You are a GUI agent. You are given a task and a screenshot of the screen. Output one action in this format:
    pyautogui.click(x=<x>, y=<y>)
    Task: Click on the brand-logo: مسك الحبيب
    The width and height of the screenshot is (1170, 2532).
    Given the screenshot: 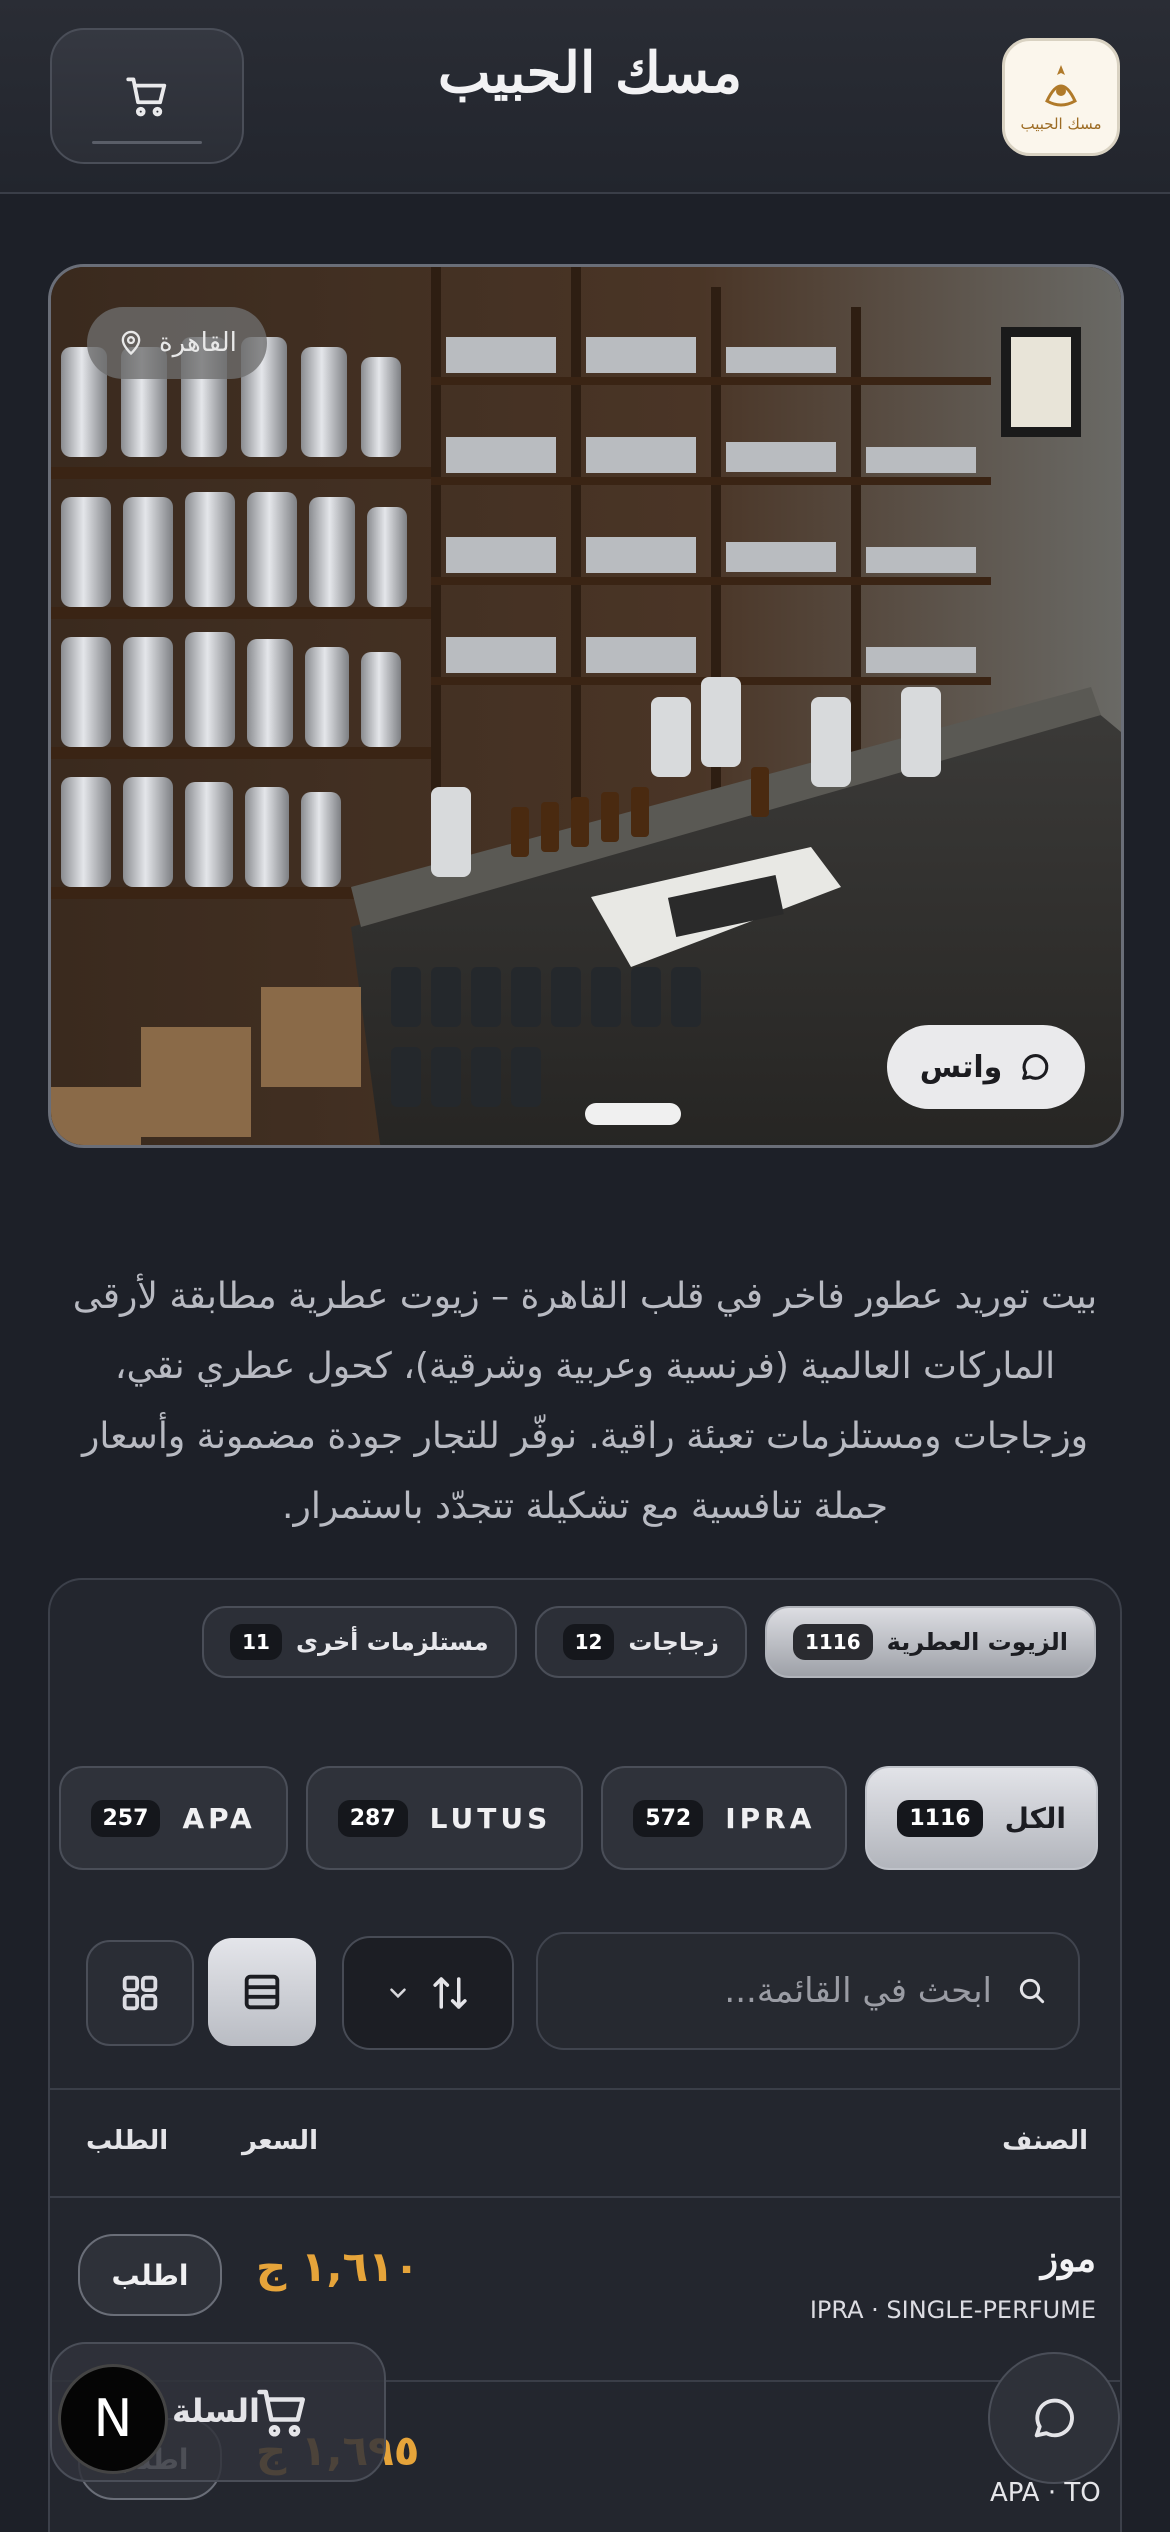 What is the action you would take?
    pyautogui.click(x=1061, y=97)
    